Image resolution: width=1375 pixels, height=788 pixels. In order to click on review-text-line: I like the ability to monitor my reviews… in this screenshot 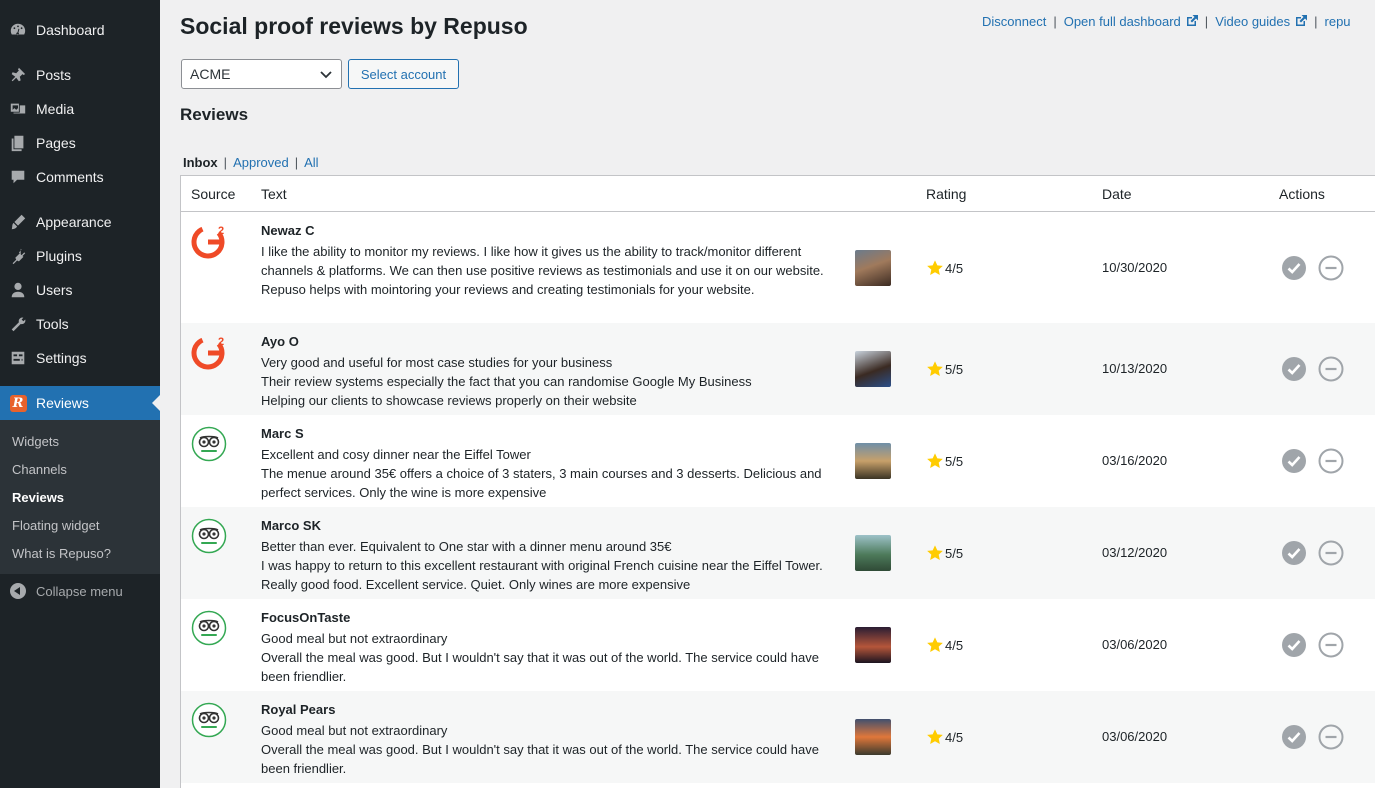, I will do `click(542, 261)`.